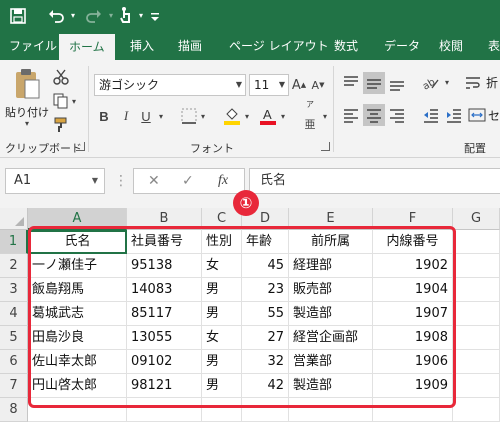 This screenshot has width=500, height=436. What do you see at coordinates (121, 181) in the screenshot?
I see `drag-handle-icon: ⋮` at bounding box center [121, 181].